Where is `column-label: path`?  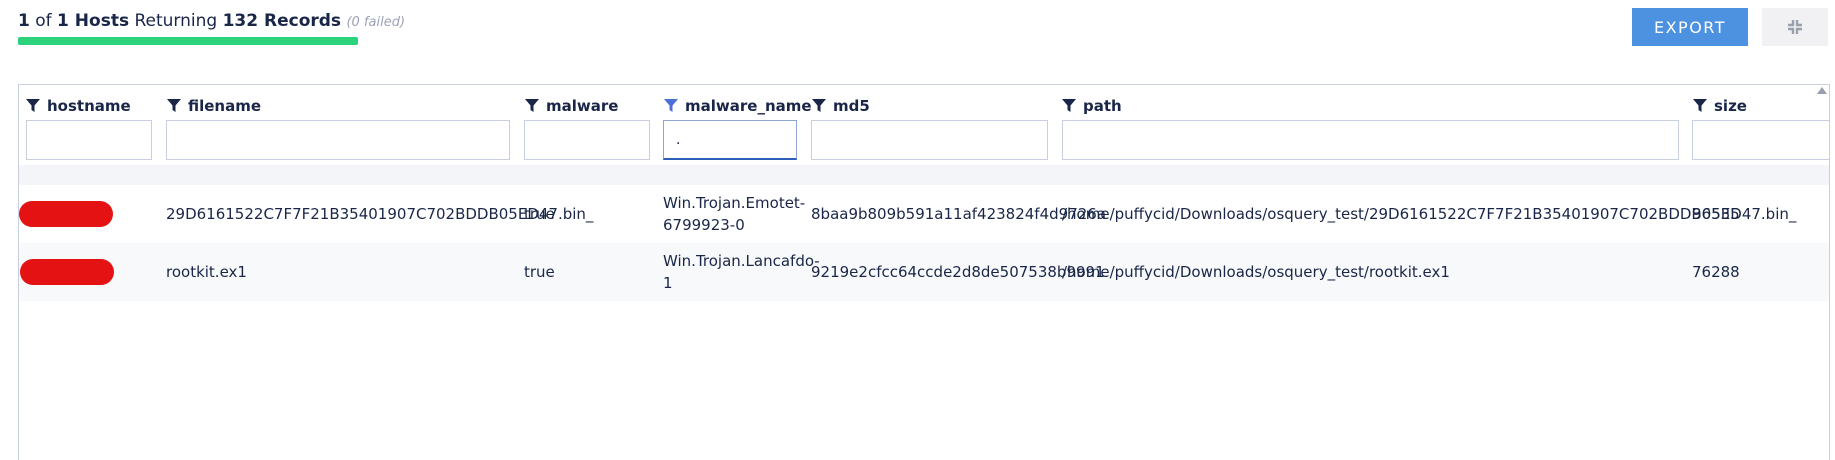
column-label: path is located at coordinates (1102, 106).